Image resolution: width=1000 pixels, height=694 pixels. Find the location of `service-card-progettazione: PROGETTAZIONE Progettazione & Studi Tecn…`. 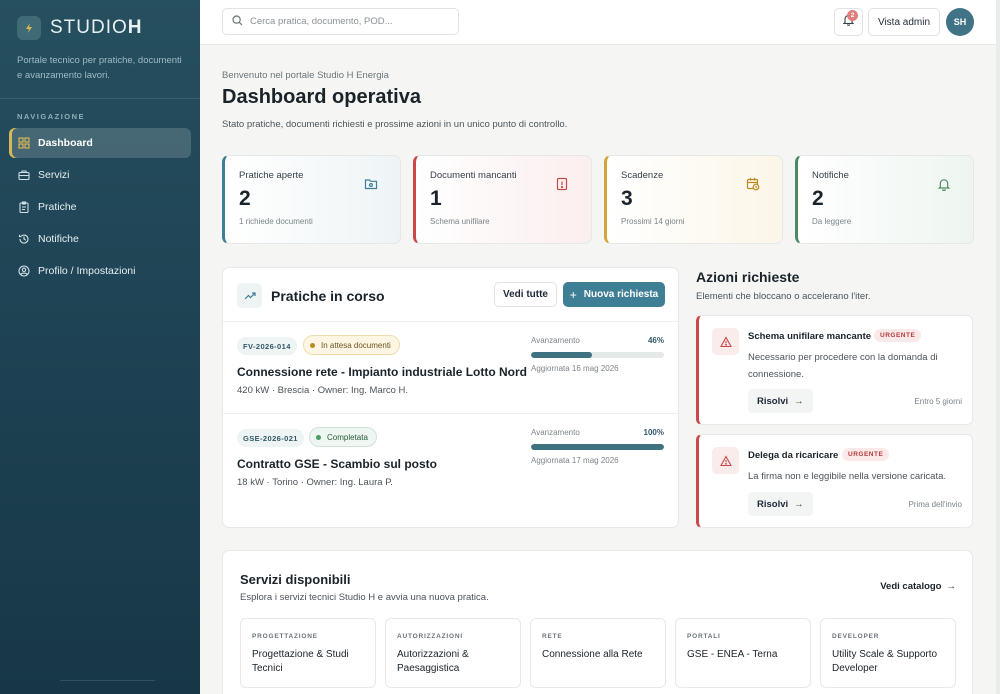

service-card-progettazione: PROGETTAZIONE Progettazione & Studi Tecn… is located at coordinates (308, 653).